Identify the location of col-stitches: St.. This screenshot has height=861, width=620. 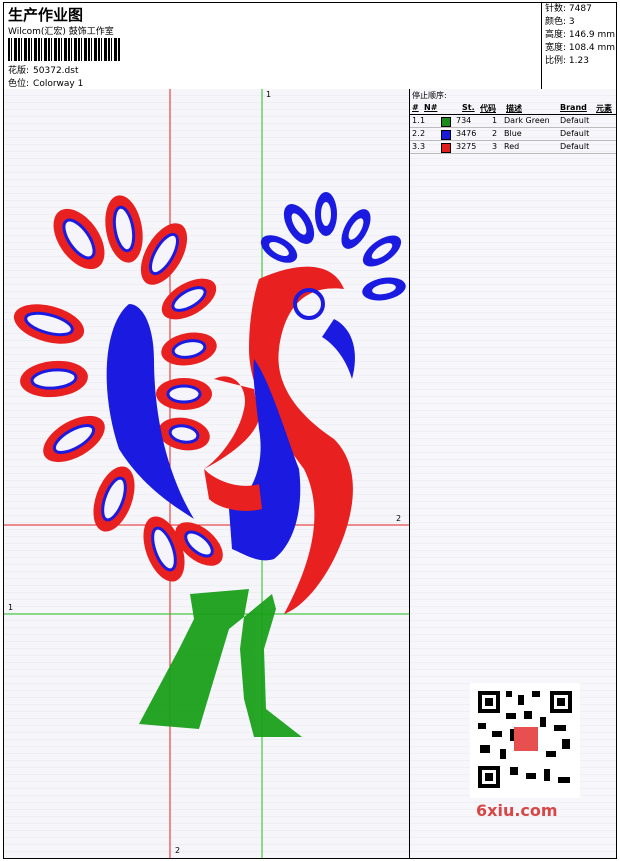
(468, 107).